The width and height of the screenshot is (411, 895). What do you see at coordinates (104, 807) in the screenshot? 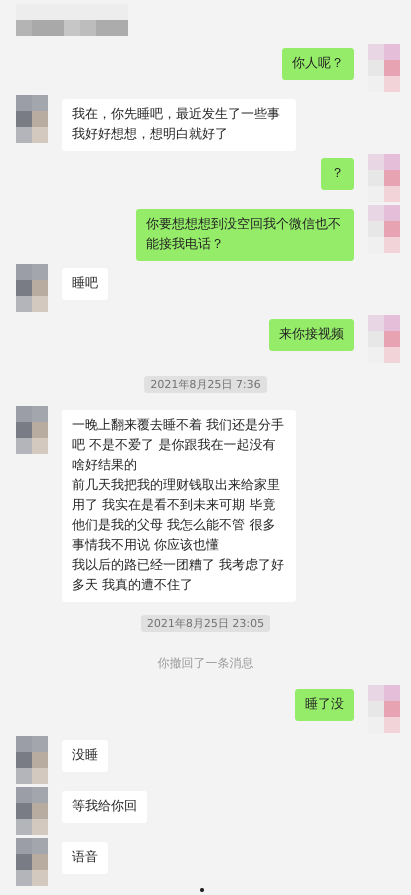
I see `message-bubble: 等我给你回` at bounding box center [104, 807].